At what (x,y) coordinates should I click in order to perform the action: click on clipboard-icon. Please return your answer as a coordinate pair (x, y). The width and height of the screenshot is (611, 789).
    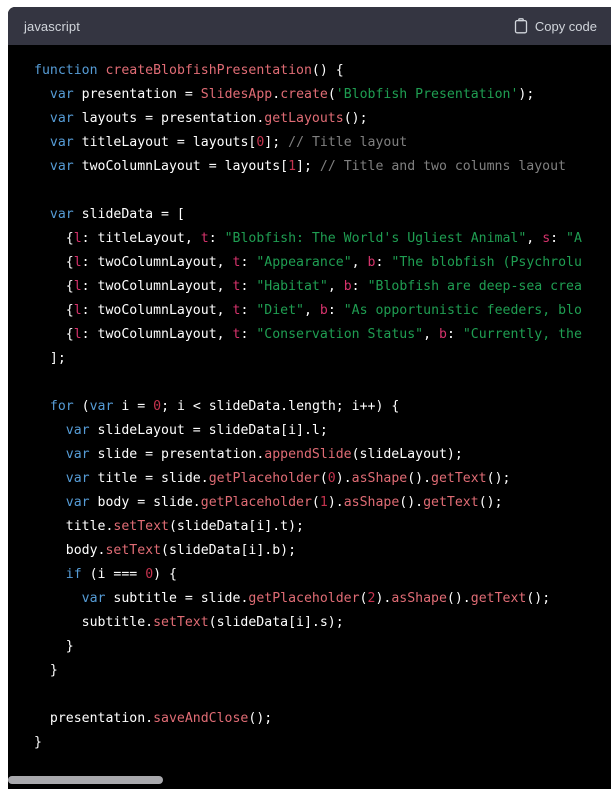
    Looking at the image, I should click on (521, 26).